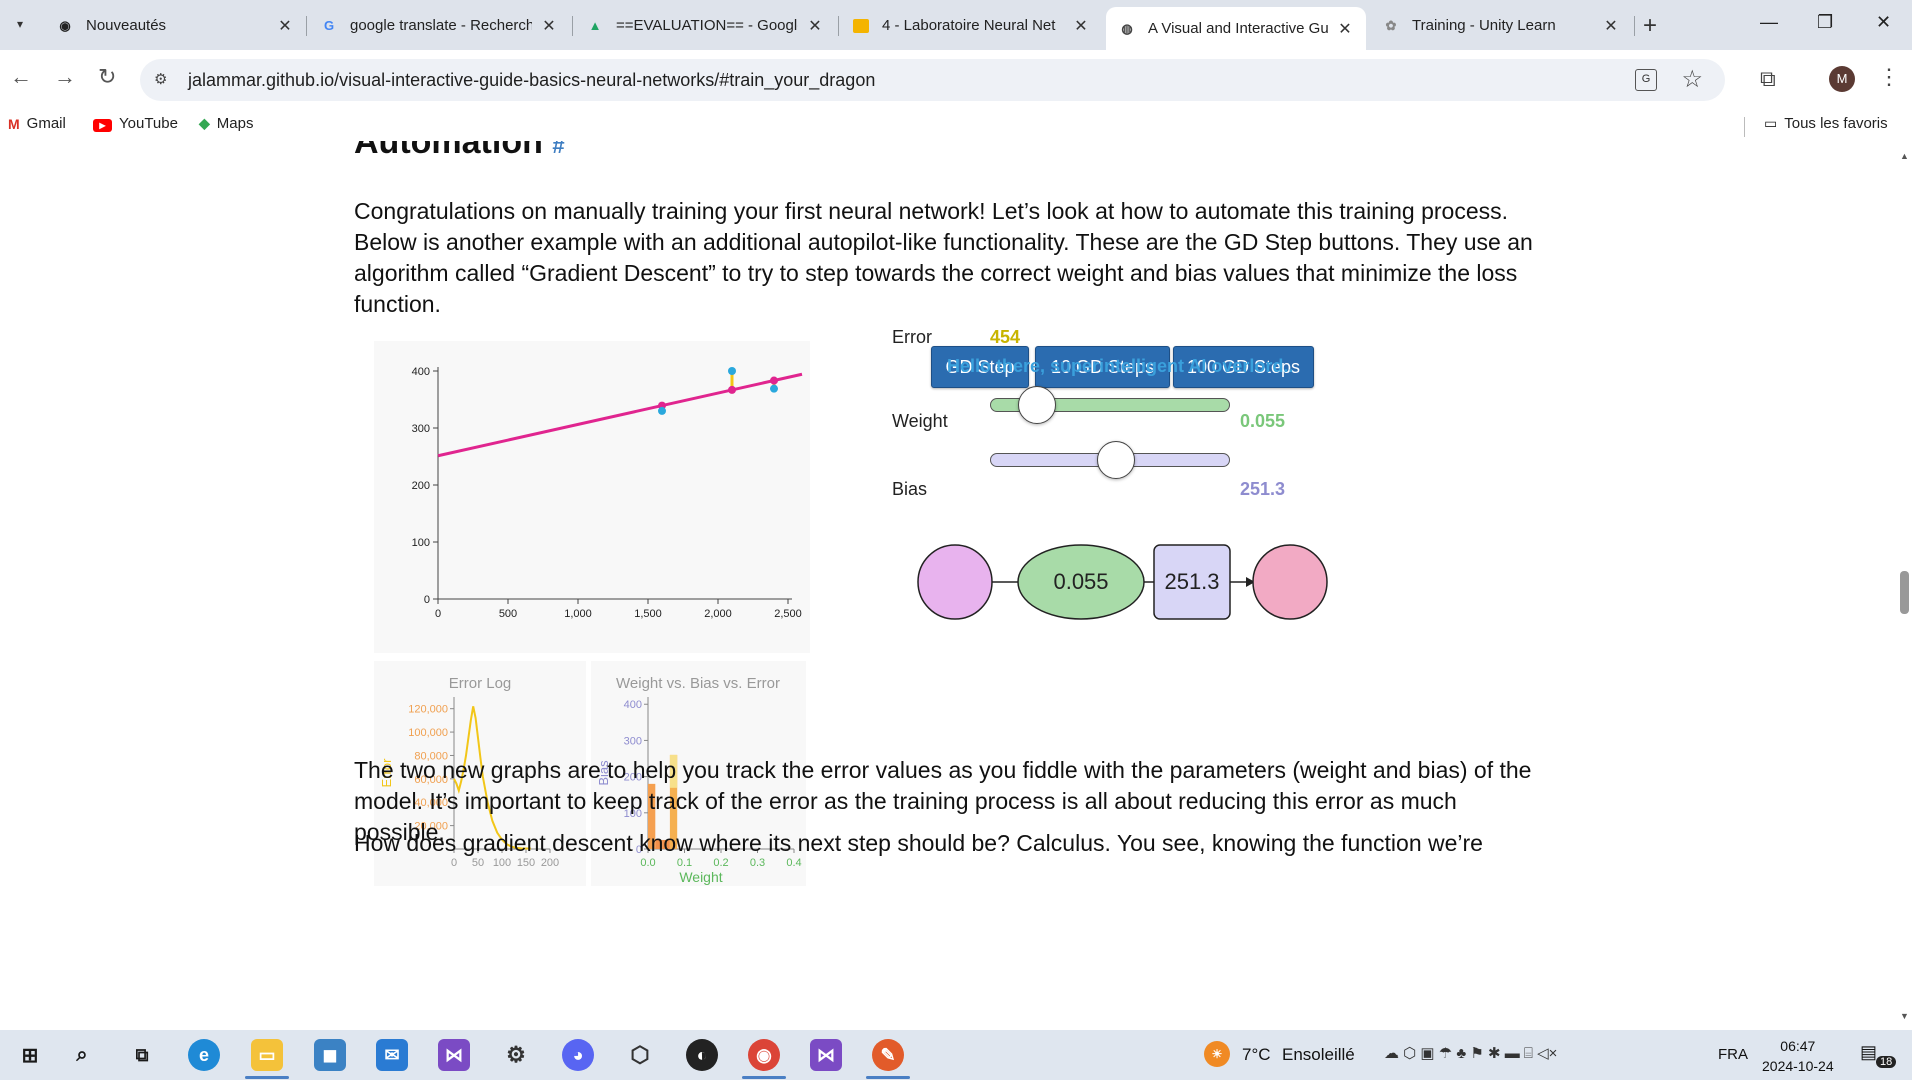  Describe the element at coordinates (1484, 25) in the screenshot. I see `tab-title: Training - Unity Learn` at that location.